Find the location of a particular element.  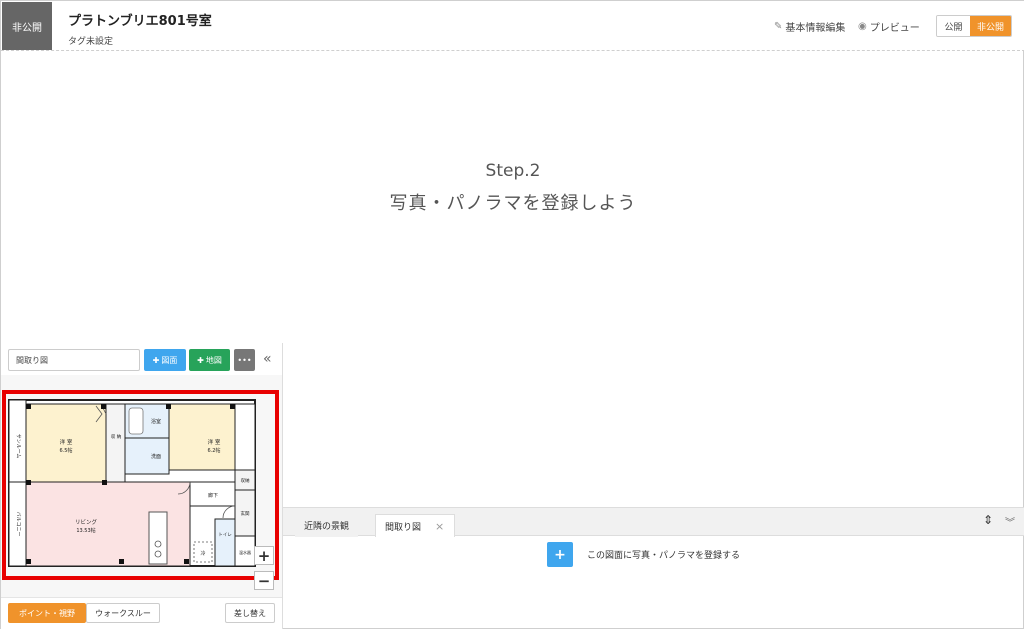

toilet-label: トイレ is located at coordinates (225, 535).